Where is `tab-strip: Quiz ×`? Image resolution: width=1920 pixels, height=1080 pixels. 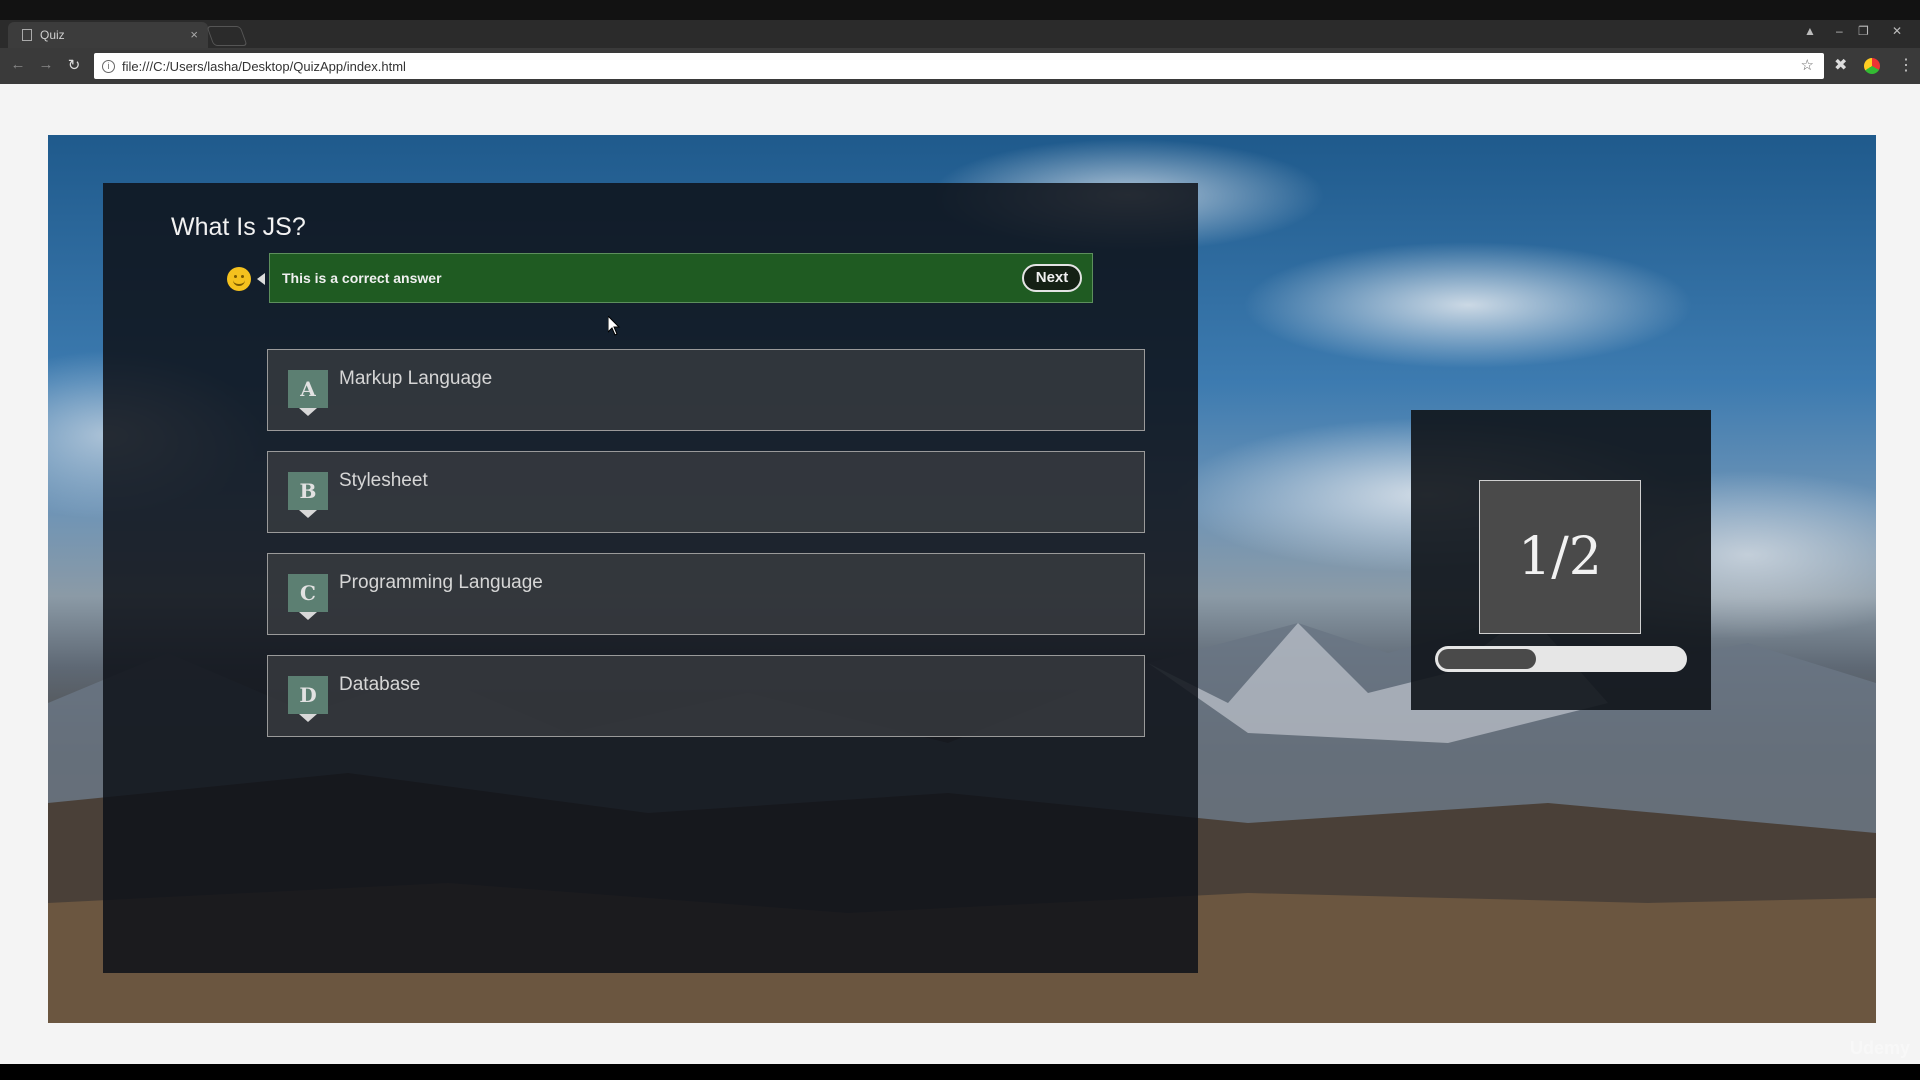 tab-strip: Quiz × is located at coordinates (960, 34).